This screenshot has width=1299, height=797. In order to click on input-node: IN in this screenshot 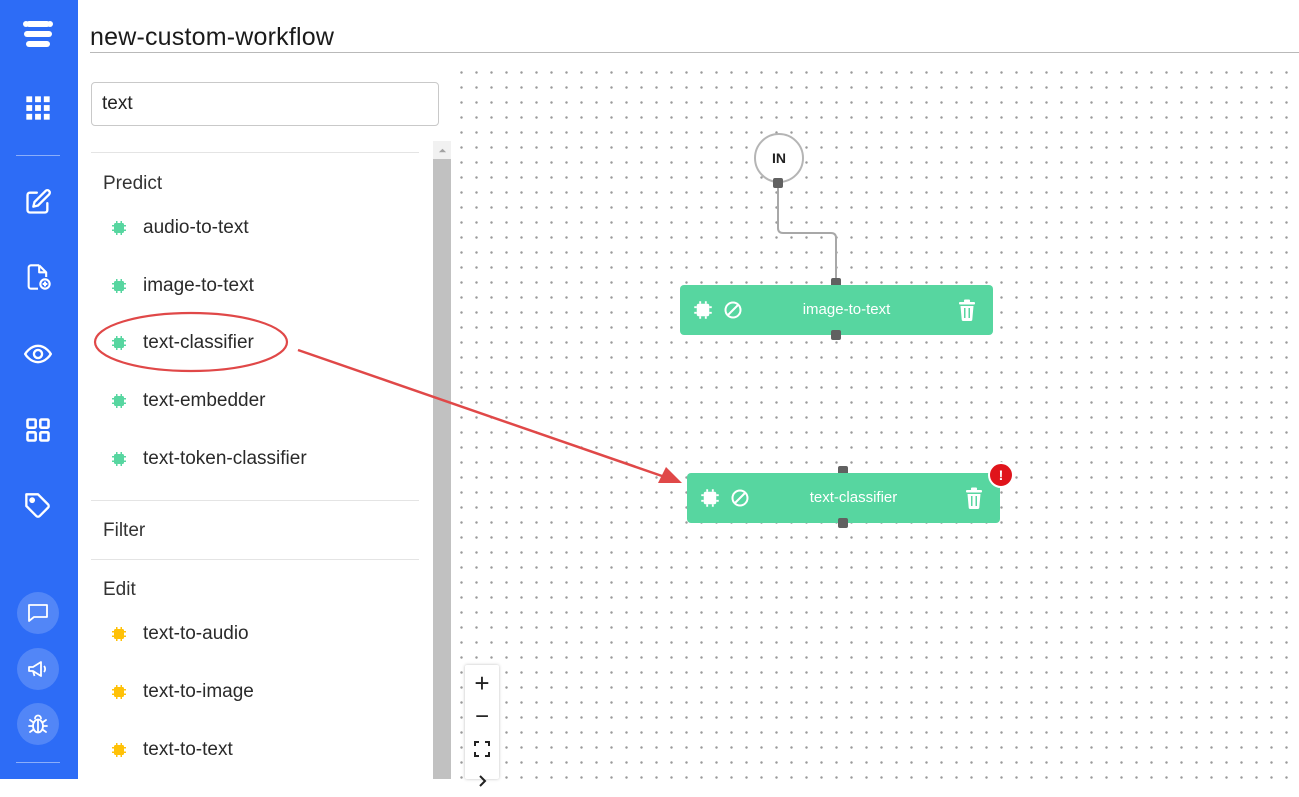, I will do `click(779, 158)`.